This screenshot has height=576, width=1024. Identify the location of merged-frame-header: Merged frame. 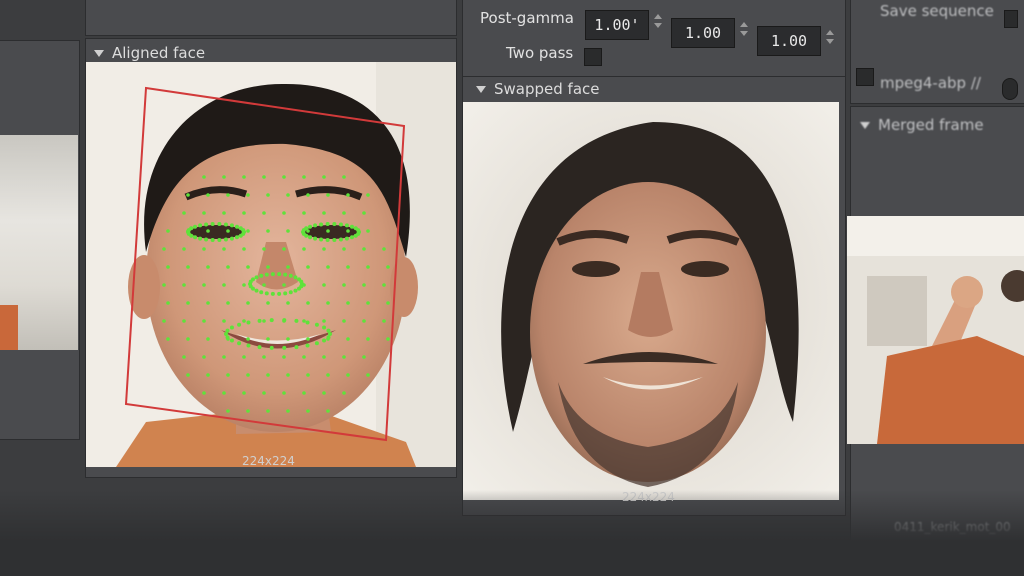
(922, 125).